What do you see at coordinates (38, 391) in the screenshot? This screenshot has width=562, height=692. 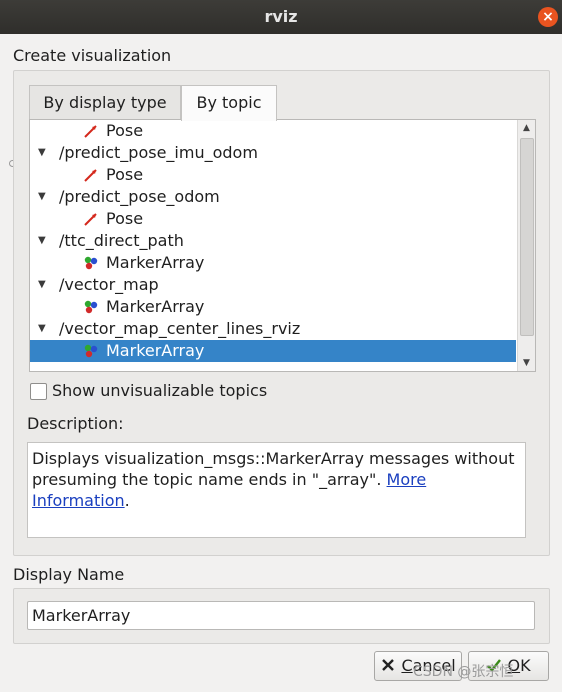 I see `show-unvisualizable-checkbox` at bounding box center [38, 391].